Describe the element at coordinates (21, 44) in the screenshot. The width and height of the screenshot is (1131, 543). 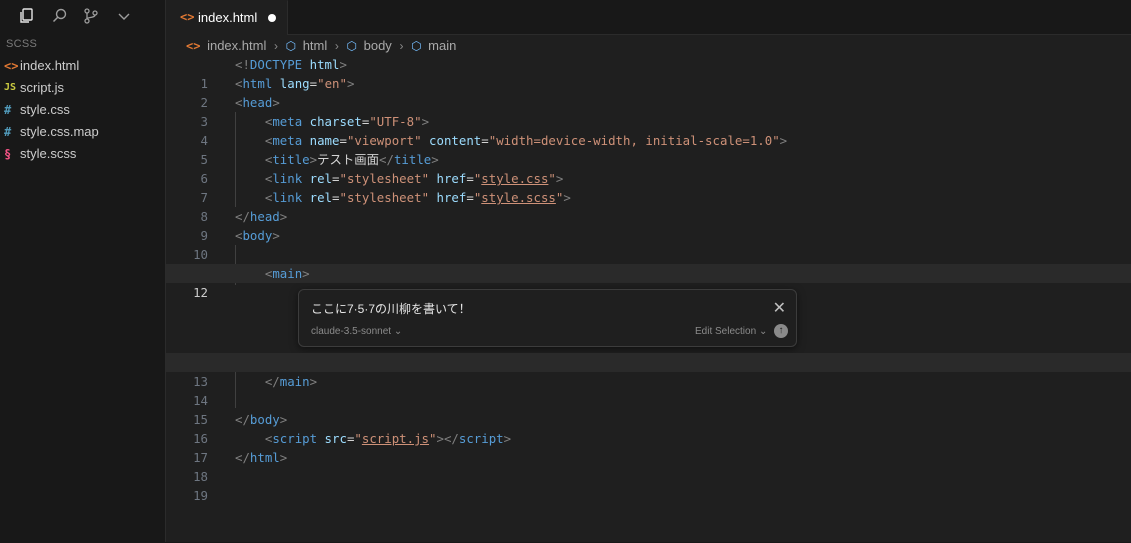
I see `explorer-section-title: SCSS` at that location.